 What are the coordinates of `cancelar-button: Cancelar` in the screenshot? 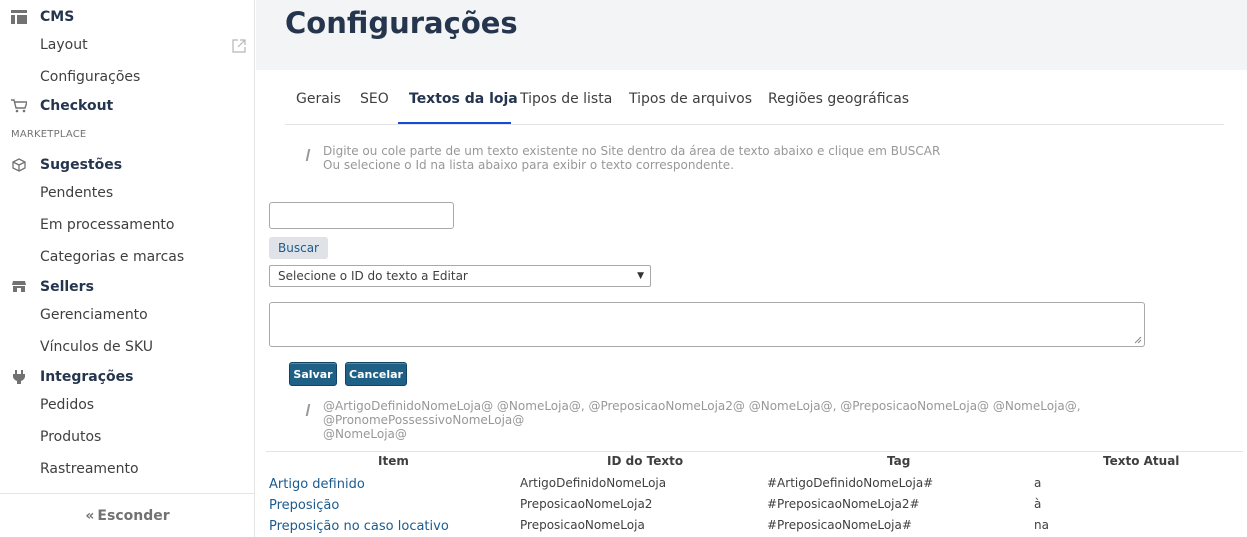 It's located at (376, 374).